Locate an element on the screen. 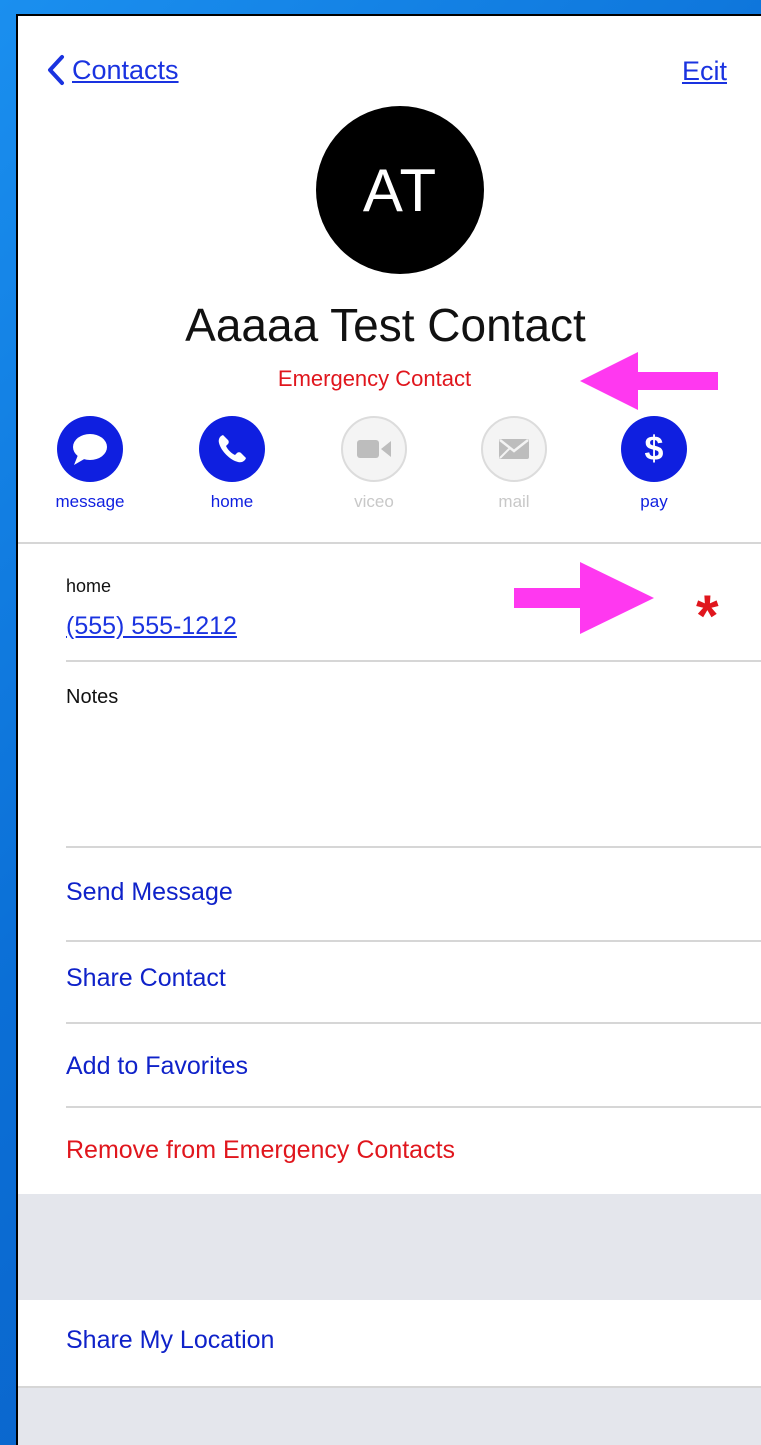  avatar: AT is located at coordinates (400, 190).